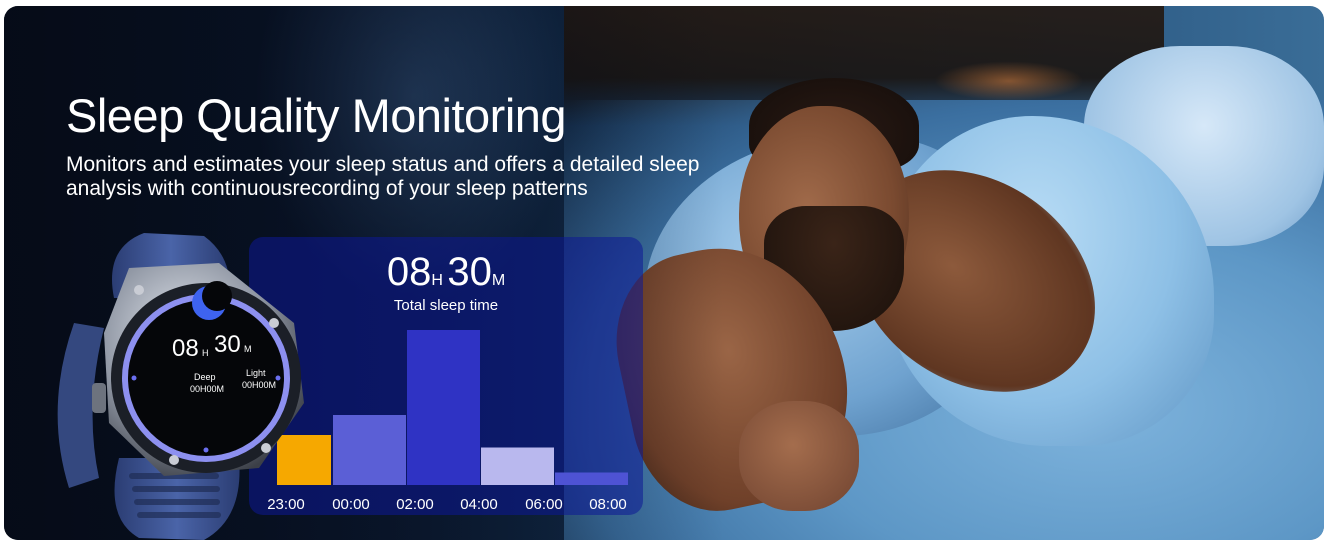  Describe the element at coordinates (180, 386) in the screenshot. I see `smartwatch: 08 H 30 M Deep 00H00M Light 00H00M` at that location.